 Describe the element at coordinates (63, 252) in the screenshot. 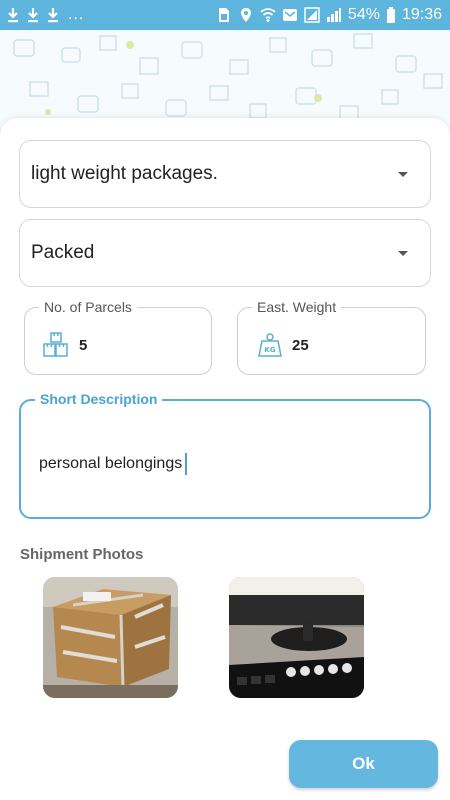

I see `status-select-value: Packed` at that location.